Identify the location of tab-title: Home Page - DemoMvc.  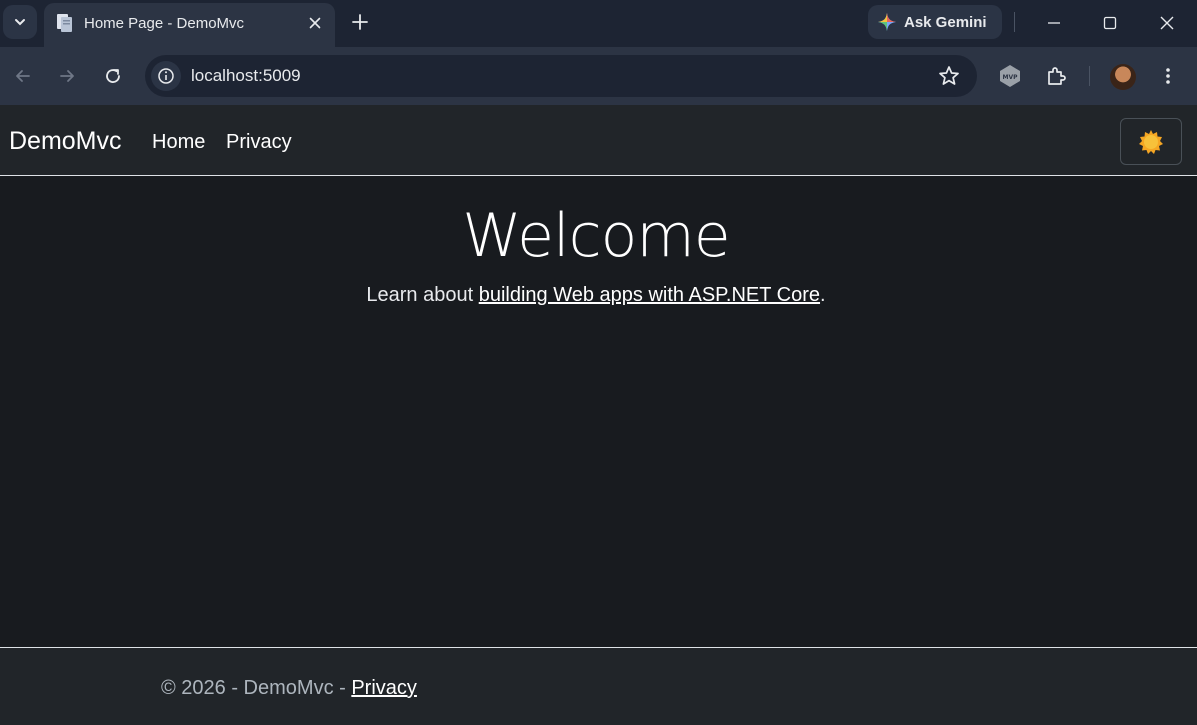
(164, 23).